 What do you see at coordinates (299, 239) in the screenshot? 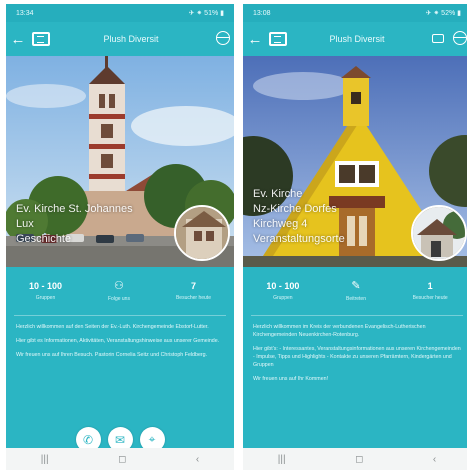
I see `hero-caption-line: Veranstaltungsorte` at bounding box center [299, 239].